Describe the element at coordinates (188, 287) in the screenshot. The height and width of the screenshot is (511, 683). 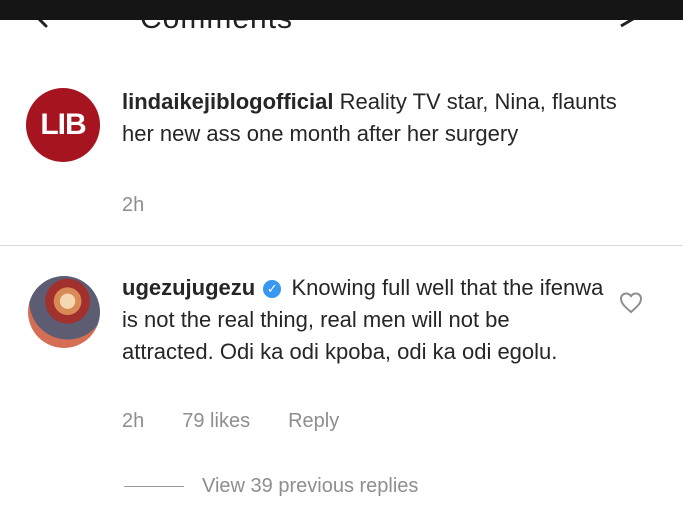
I see `comment-username: ugezujugezu` at that location.